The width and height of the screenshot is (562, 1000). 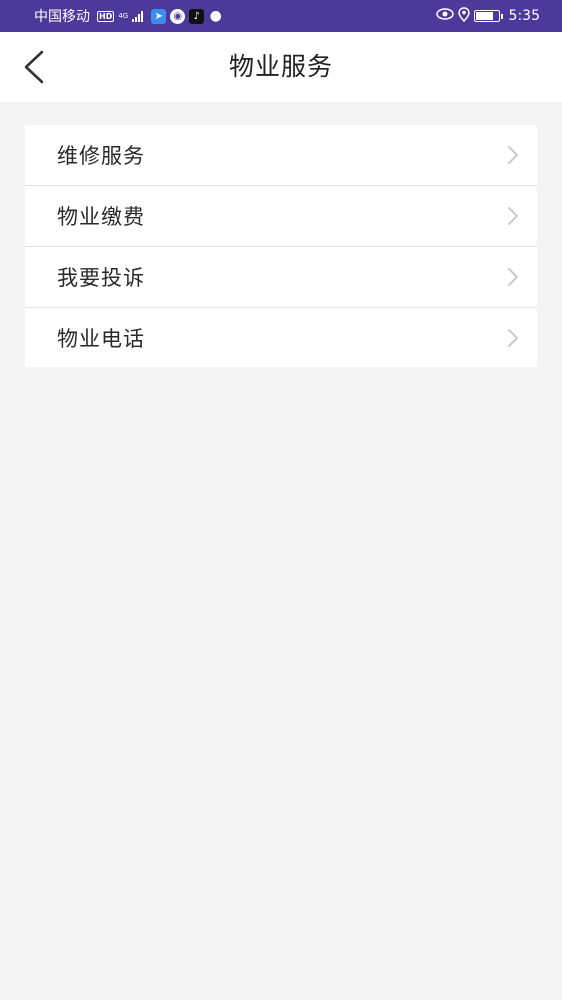 I want to click on network-type-label: 4G, so click(x=123, y=15).